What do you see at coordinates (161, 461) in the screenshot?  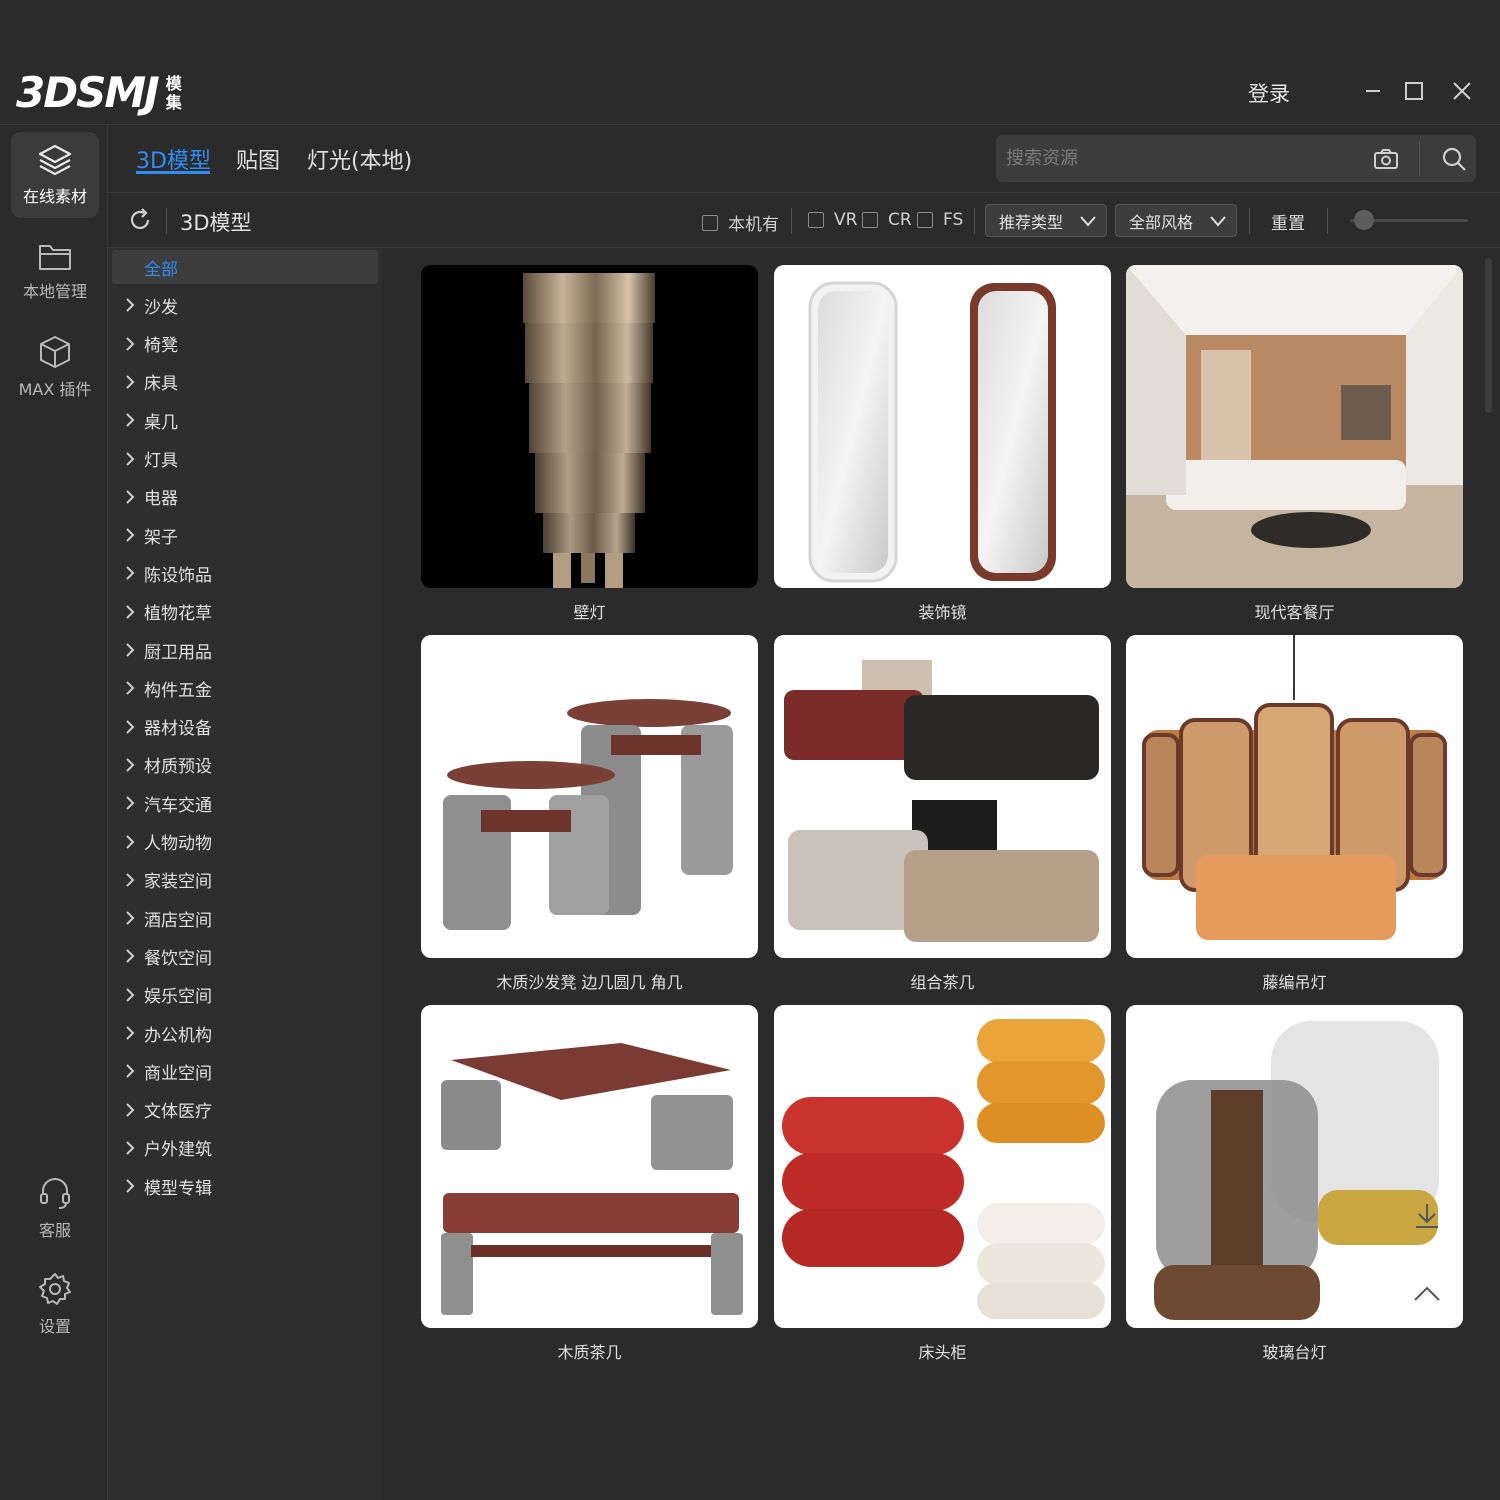 I see `category-label: 灯具` at bounding box center [161, 461].